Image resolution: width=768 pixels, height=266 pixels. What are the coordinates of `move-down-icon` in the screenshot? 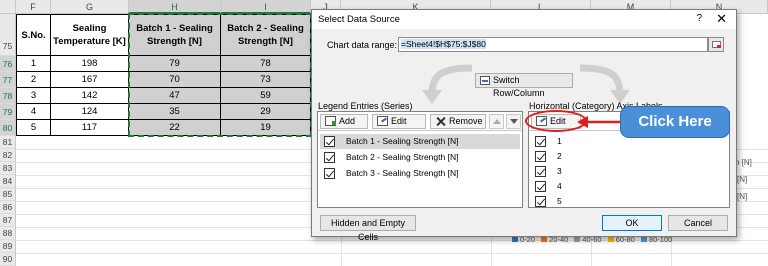 It's located at (514, 121).